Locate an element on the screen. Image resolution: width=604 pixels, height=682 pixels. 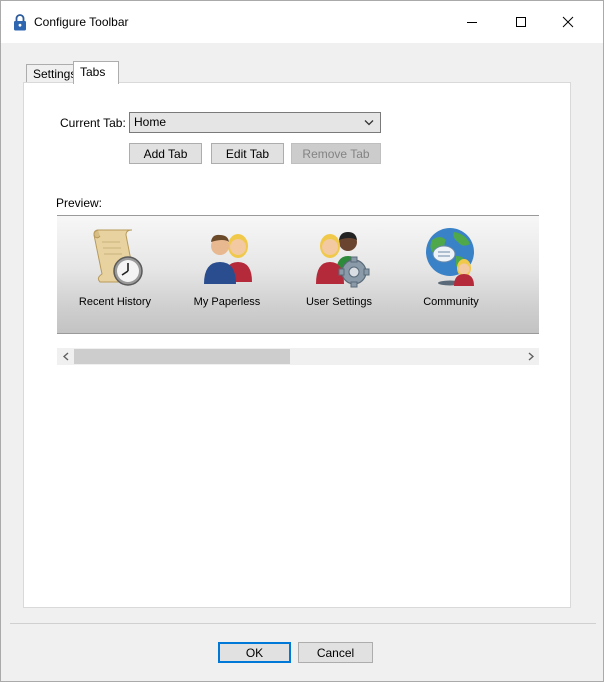
edit-tab-button: Edit Tab is located at coordinates (247, 153).